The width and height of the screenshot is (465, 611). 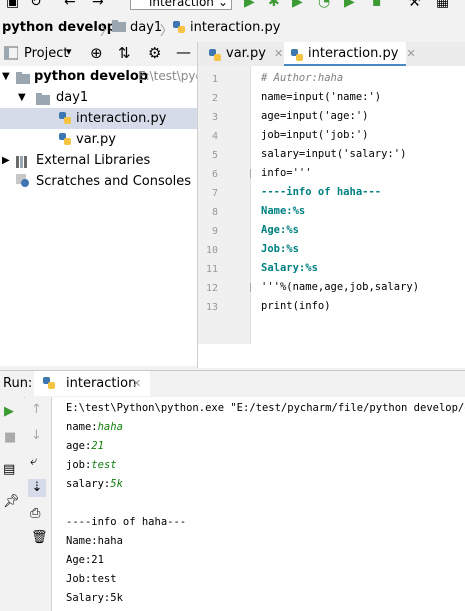 I want to click on console-line: Age:21, so click(x=85, y=560).